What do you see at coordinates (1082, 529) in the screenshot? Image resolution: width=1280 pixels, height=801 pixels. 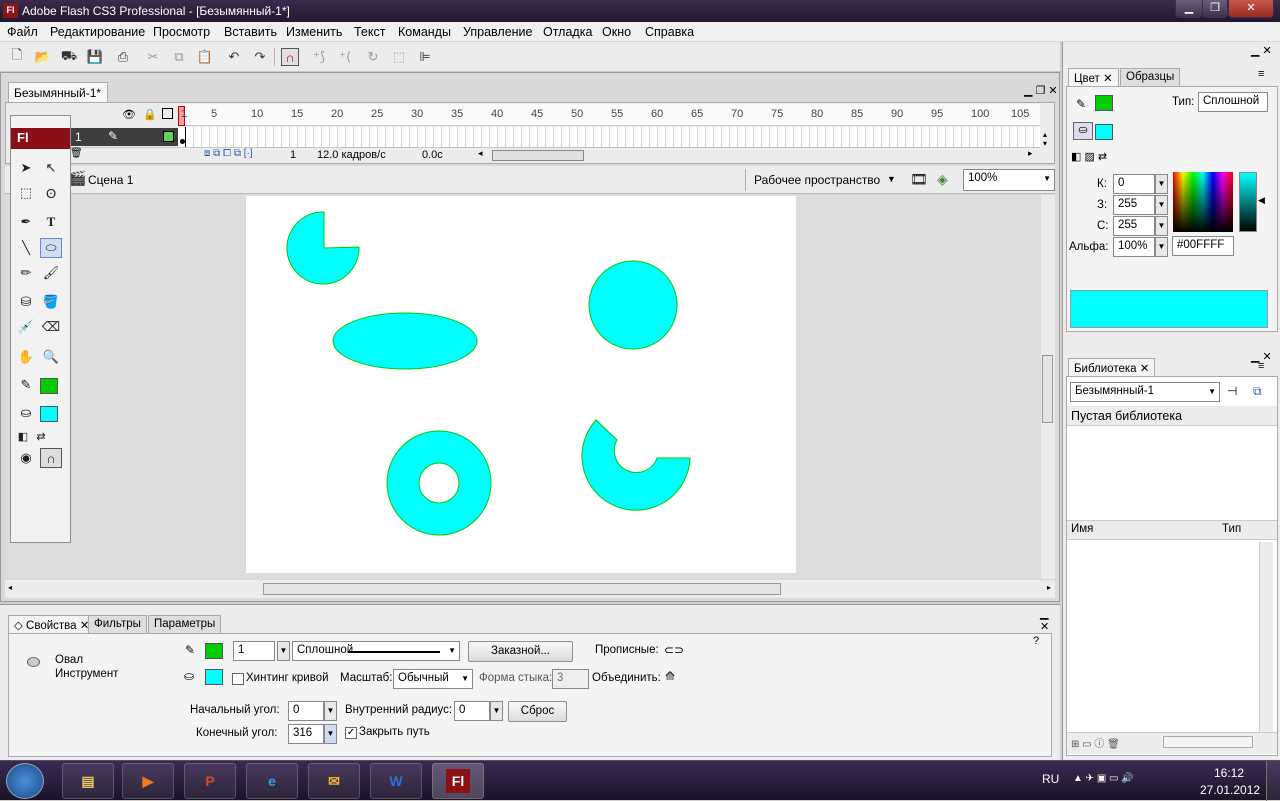 I see `col-name: Имя` at bounding box center [1082, 529].